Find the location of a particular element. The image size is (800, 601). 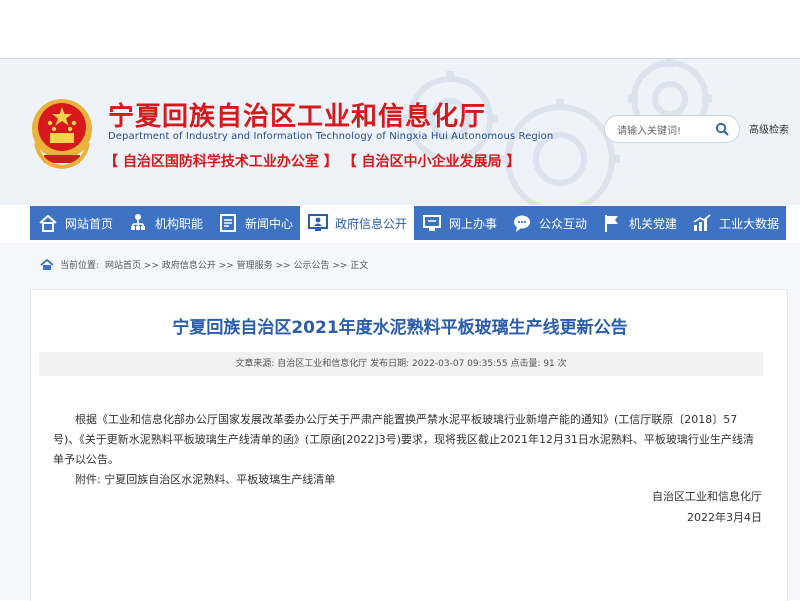

nav-label: 机构职能 is located at coordinates (178, 223).